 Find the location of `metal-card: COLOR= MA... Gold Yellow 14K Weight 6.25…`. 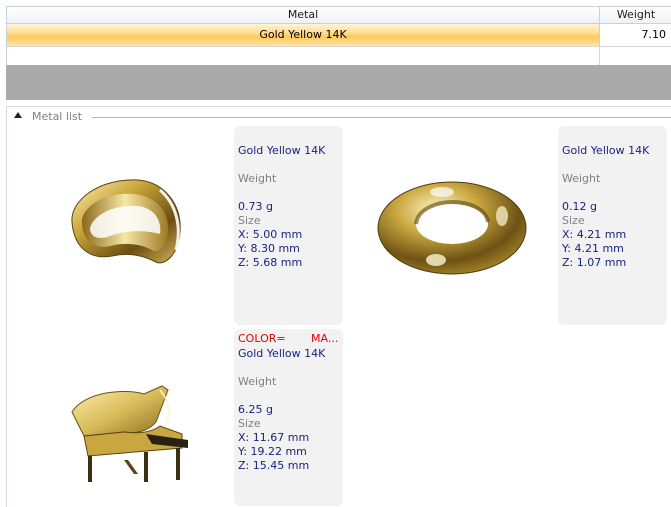

metal-card: COLOR= MA... Gold Yellow 14K Weight 6.25… is located at coordinates (288, 417).